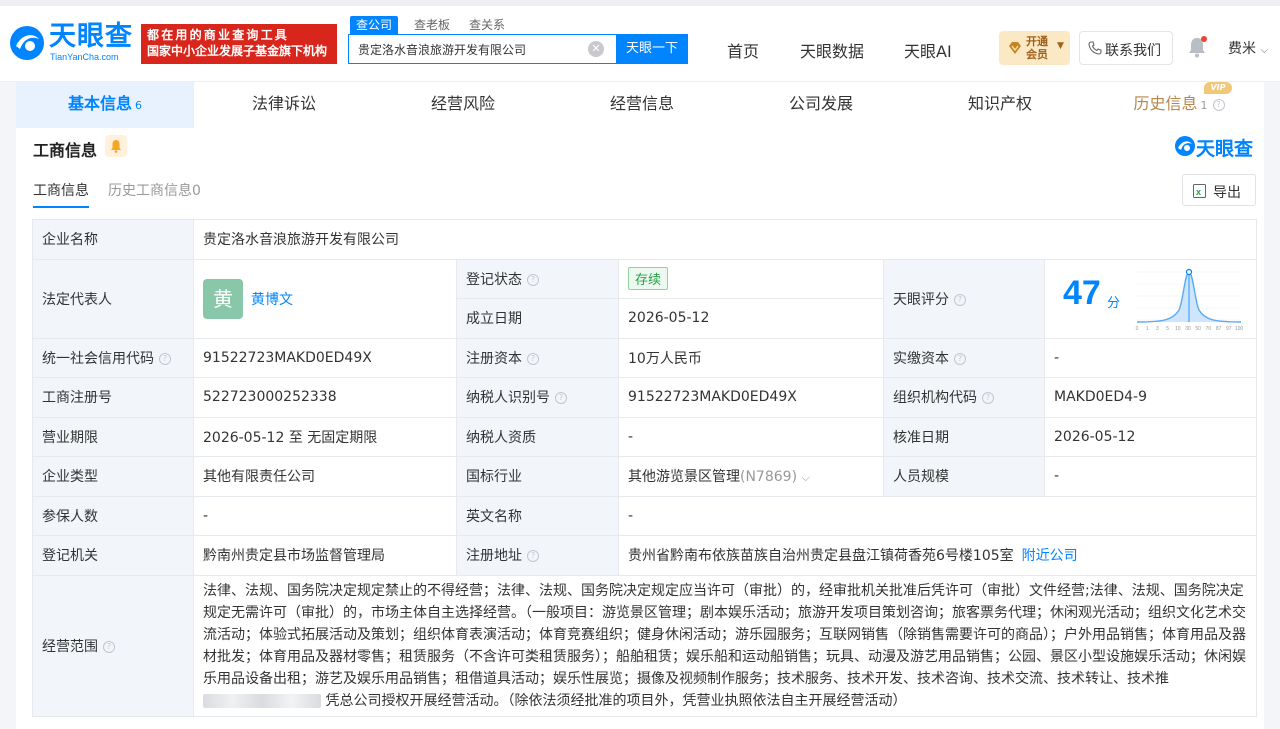  What do you see at coordinates (154, 190) in the screenshot?
I see `subtab-history-business: 历史工商信息0` at bounding box center [154, 190].